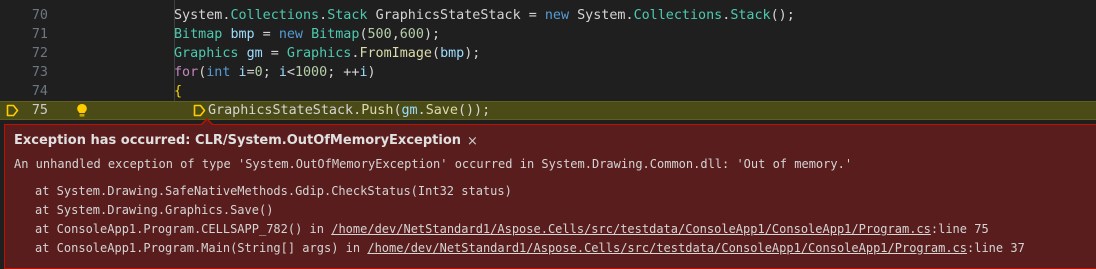 This screenshot has height=269, width=1096. What do you see at coordinates (24, 72) in the screenshot?
I see `line-number: 73` at bounding box center [24, 72].